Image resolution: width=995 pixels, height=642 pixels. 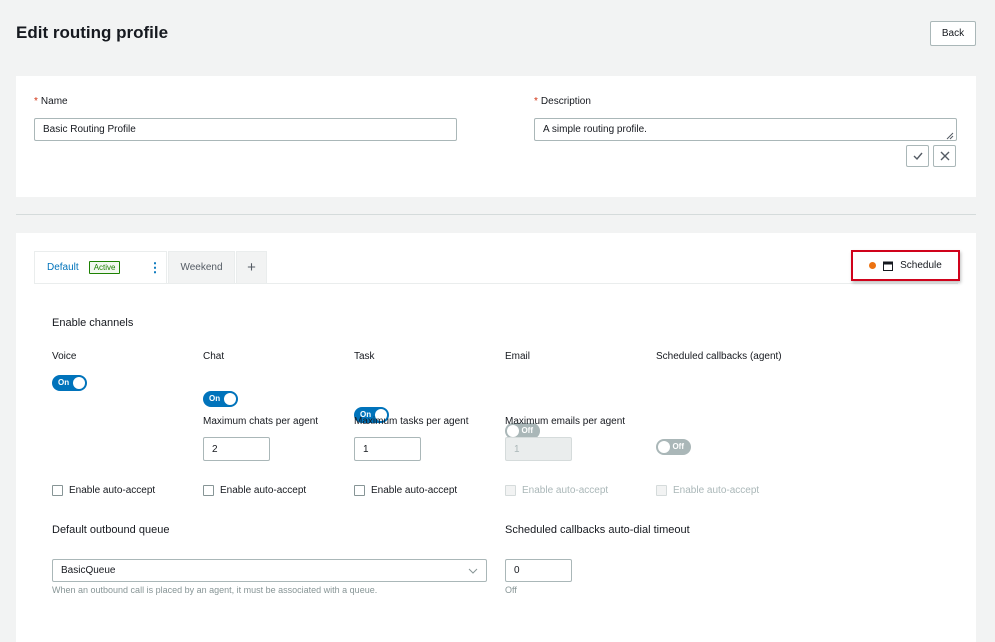 I want to click on task-label: Task, so click(x=364, y=356).